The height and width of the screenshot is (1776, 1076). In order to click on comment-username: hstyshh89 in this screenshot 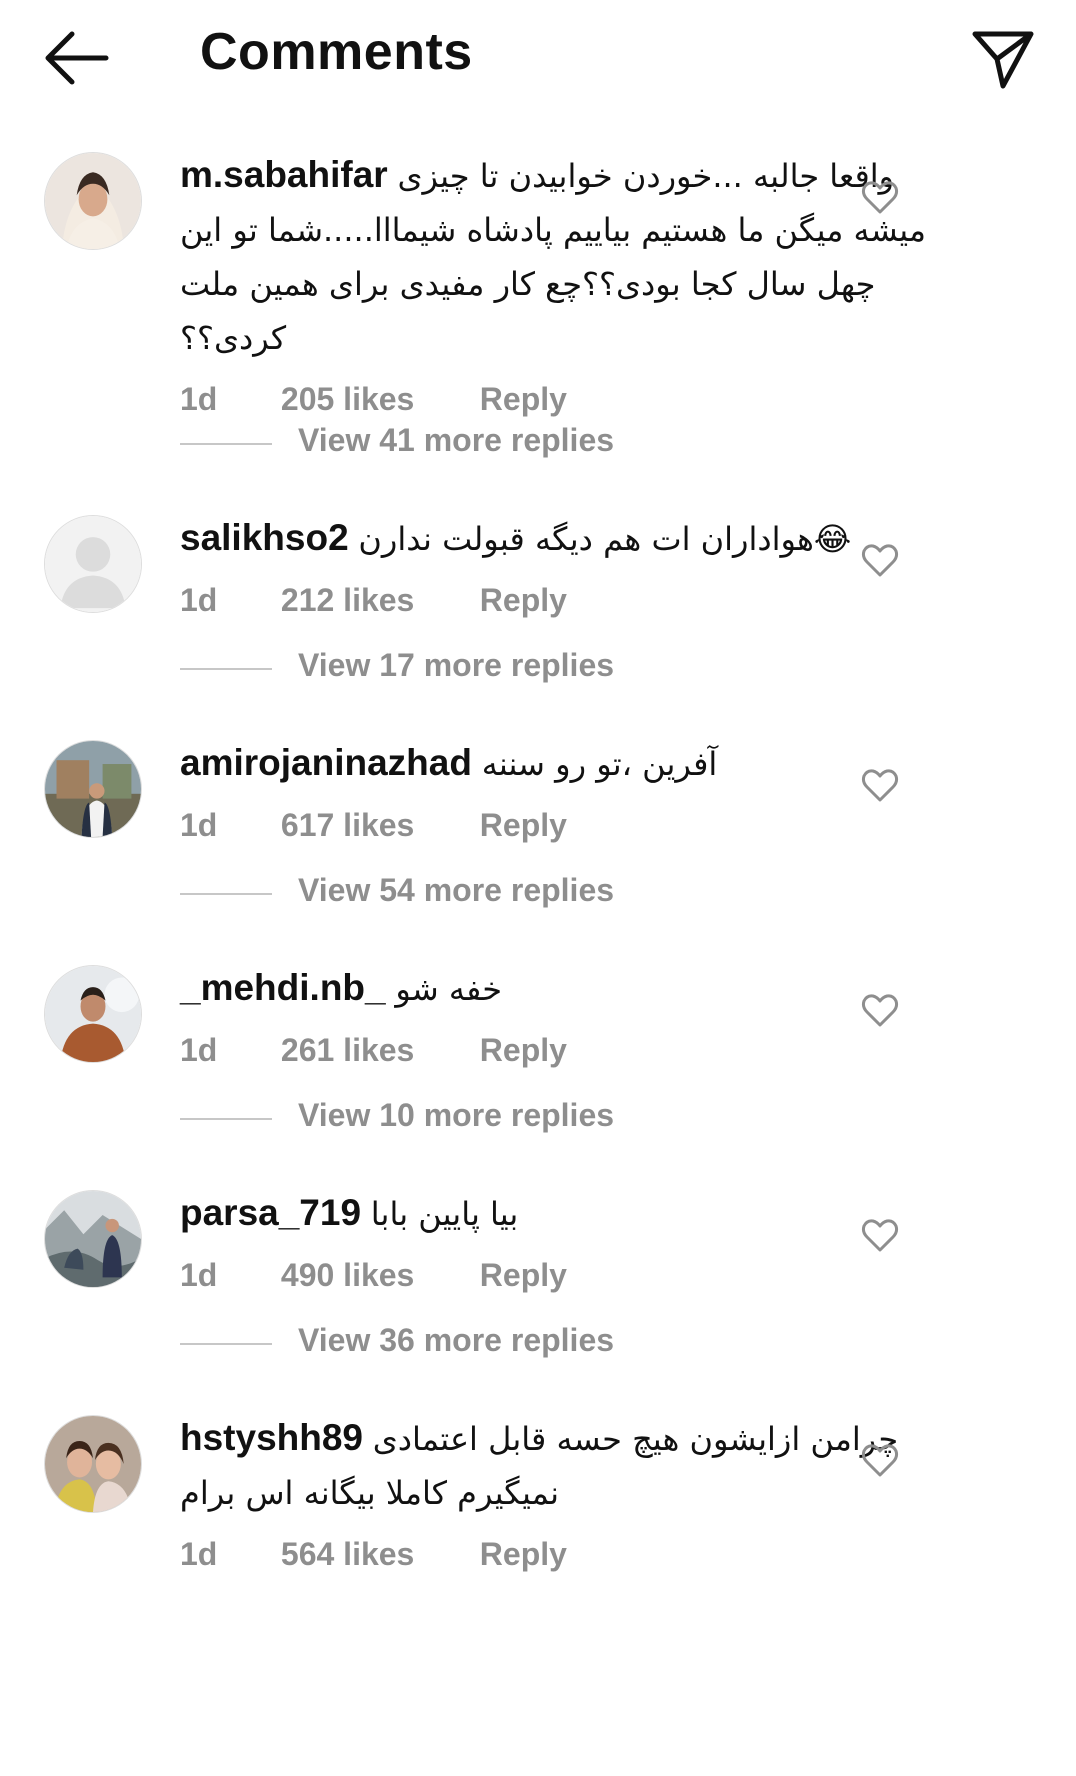, I will do `click(271, 1437)`.